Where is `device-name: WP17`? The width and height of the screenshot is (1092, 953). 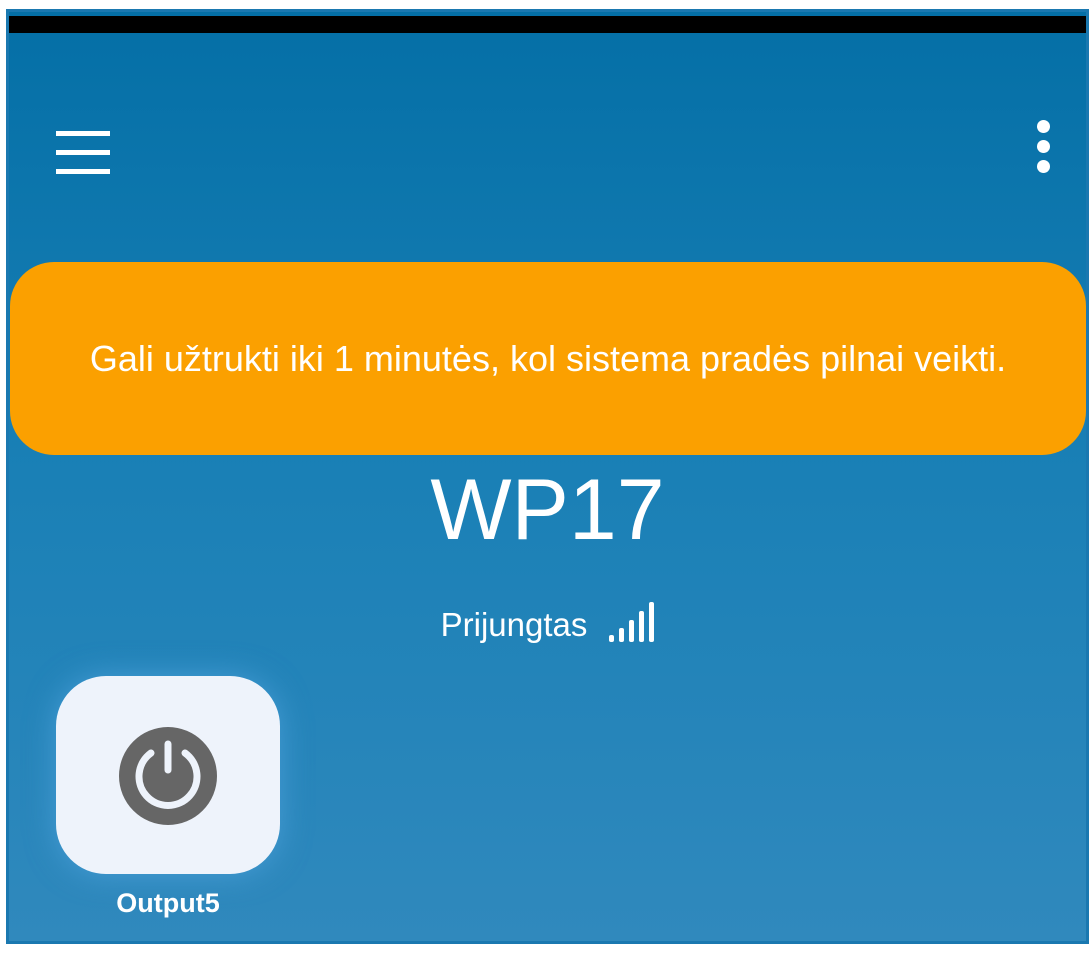 device-name: WP17 is located at coordinates (547, 510).